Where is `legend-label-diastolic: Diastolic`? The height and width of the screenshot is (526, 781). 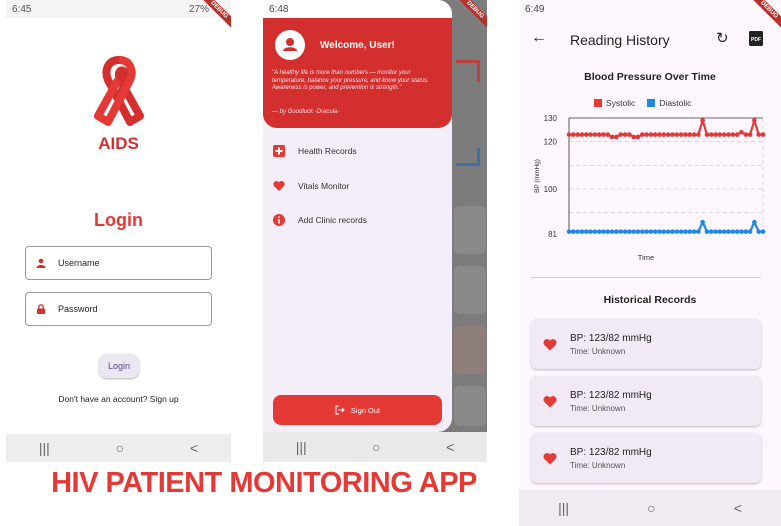
legend-label-diastolic: Diastolic is located at coordinates (675, 103).